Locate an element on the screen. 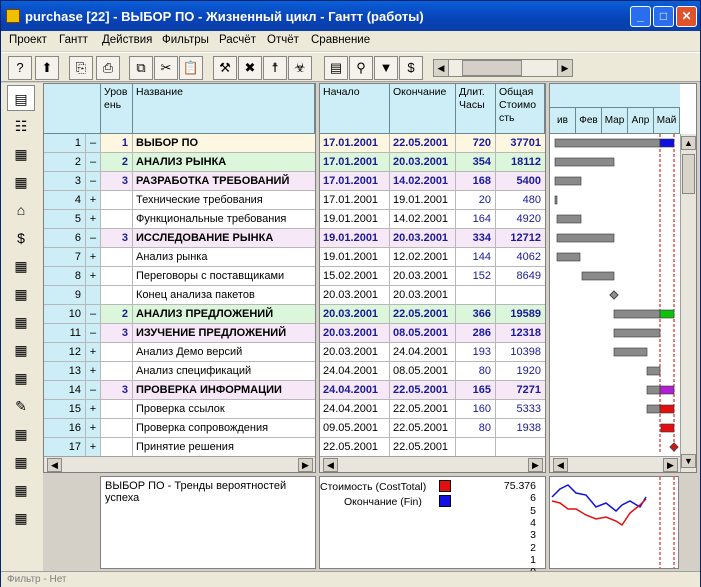 This screenshot has height=587, width=701. scroll-up-icon: ▲ is located at coordinates (688, 143).